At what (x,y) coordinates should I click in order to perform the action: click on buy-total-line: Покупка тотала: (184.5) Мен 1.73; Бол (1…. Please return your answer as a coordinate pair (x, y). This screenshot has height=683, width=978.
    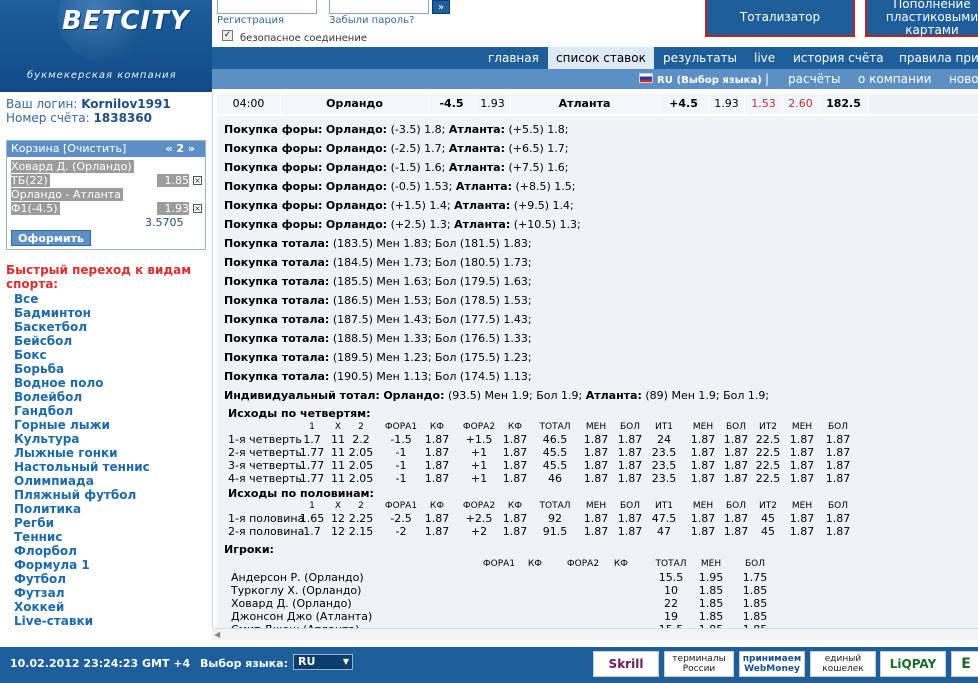
    Looking at the image, I should click on (378, 262).